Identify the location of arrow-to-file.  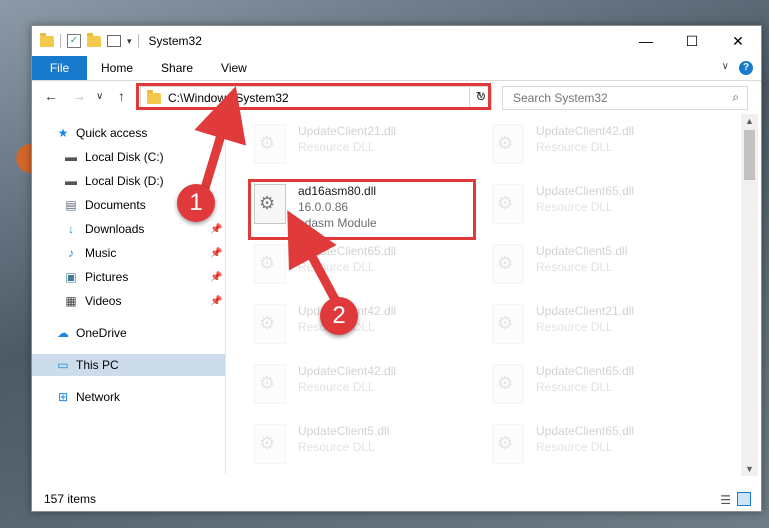
(315, 260).